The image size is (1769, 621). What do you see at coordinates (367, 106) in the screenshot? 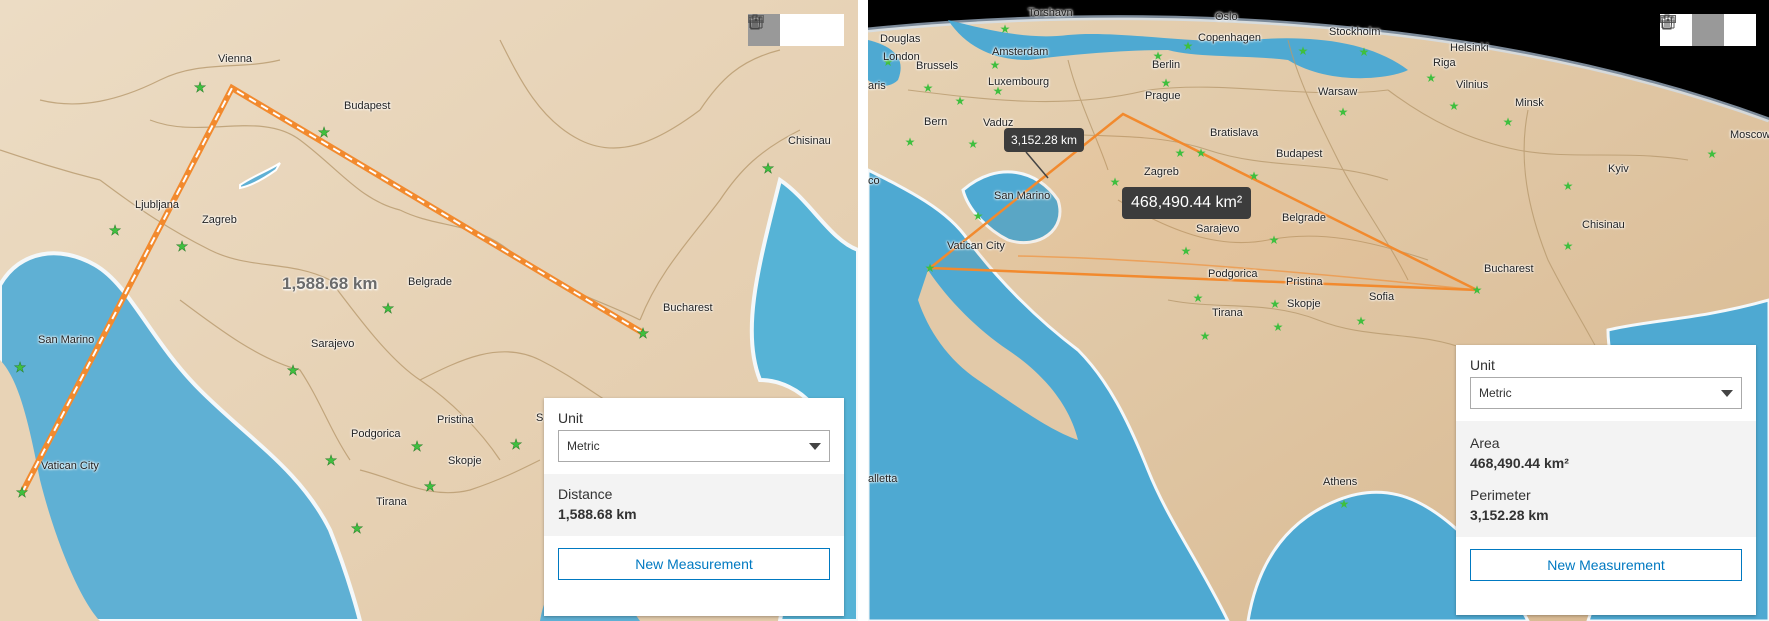
I see `city-label: Budapest` at bounding box center [367, 106].